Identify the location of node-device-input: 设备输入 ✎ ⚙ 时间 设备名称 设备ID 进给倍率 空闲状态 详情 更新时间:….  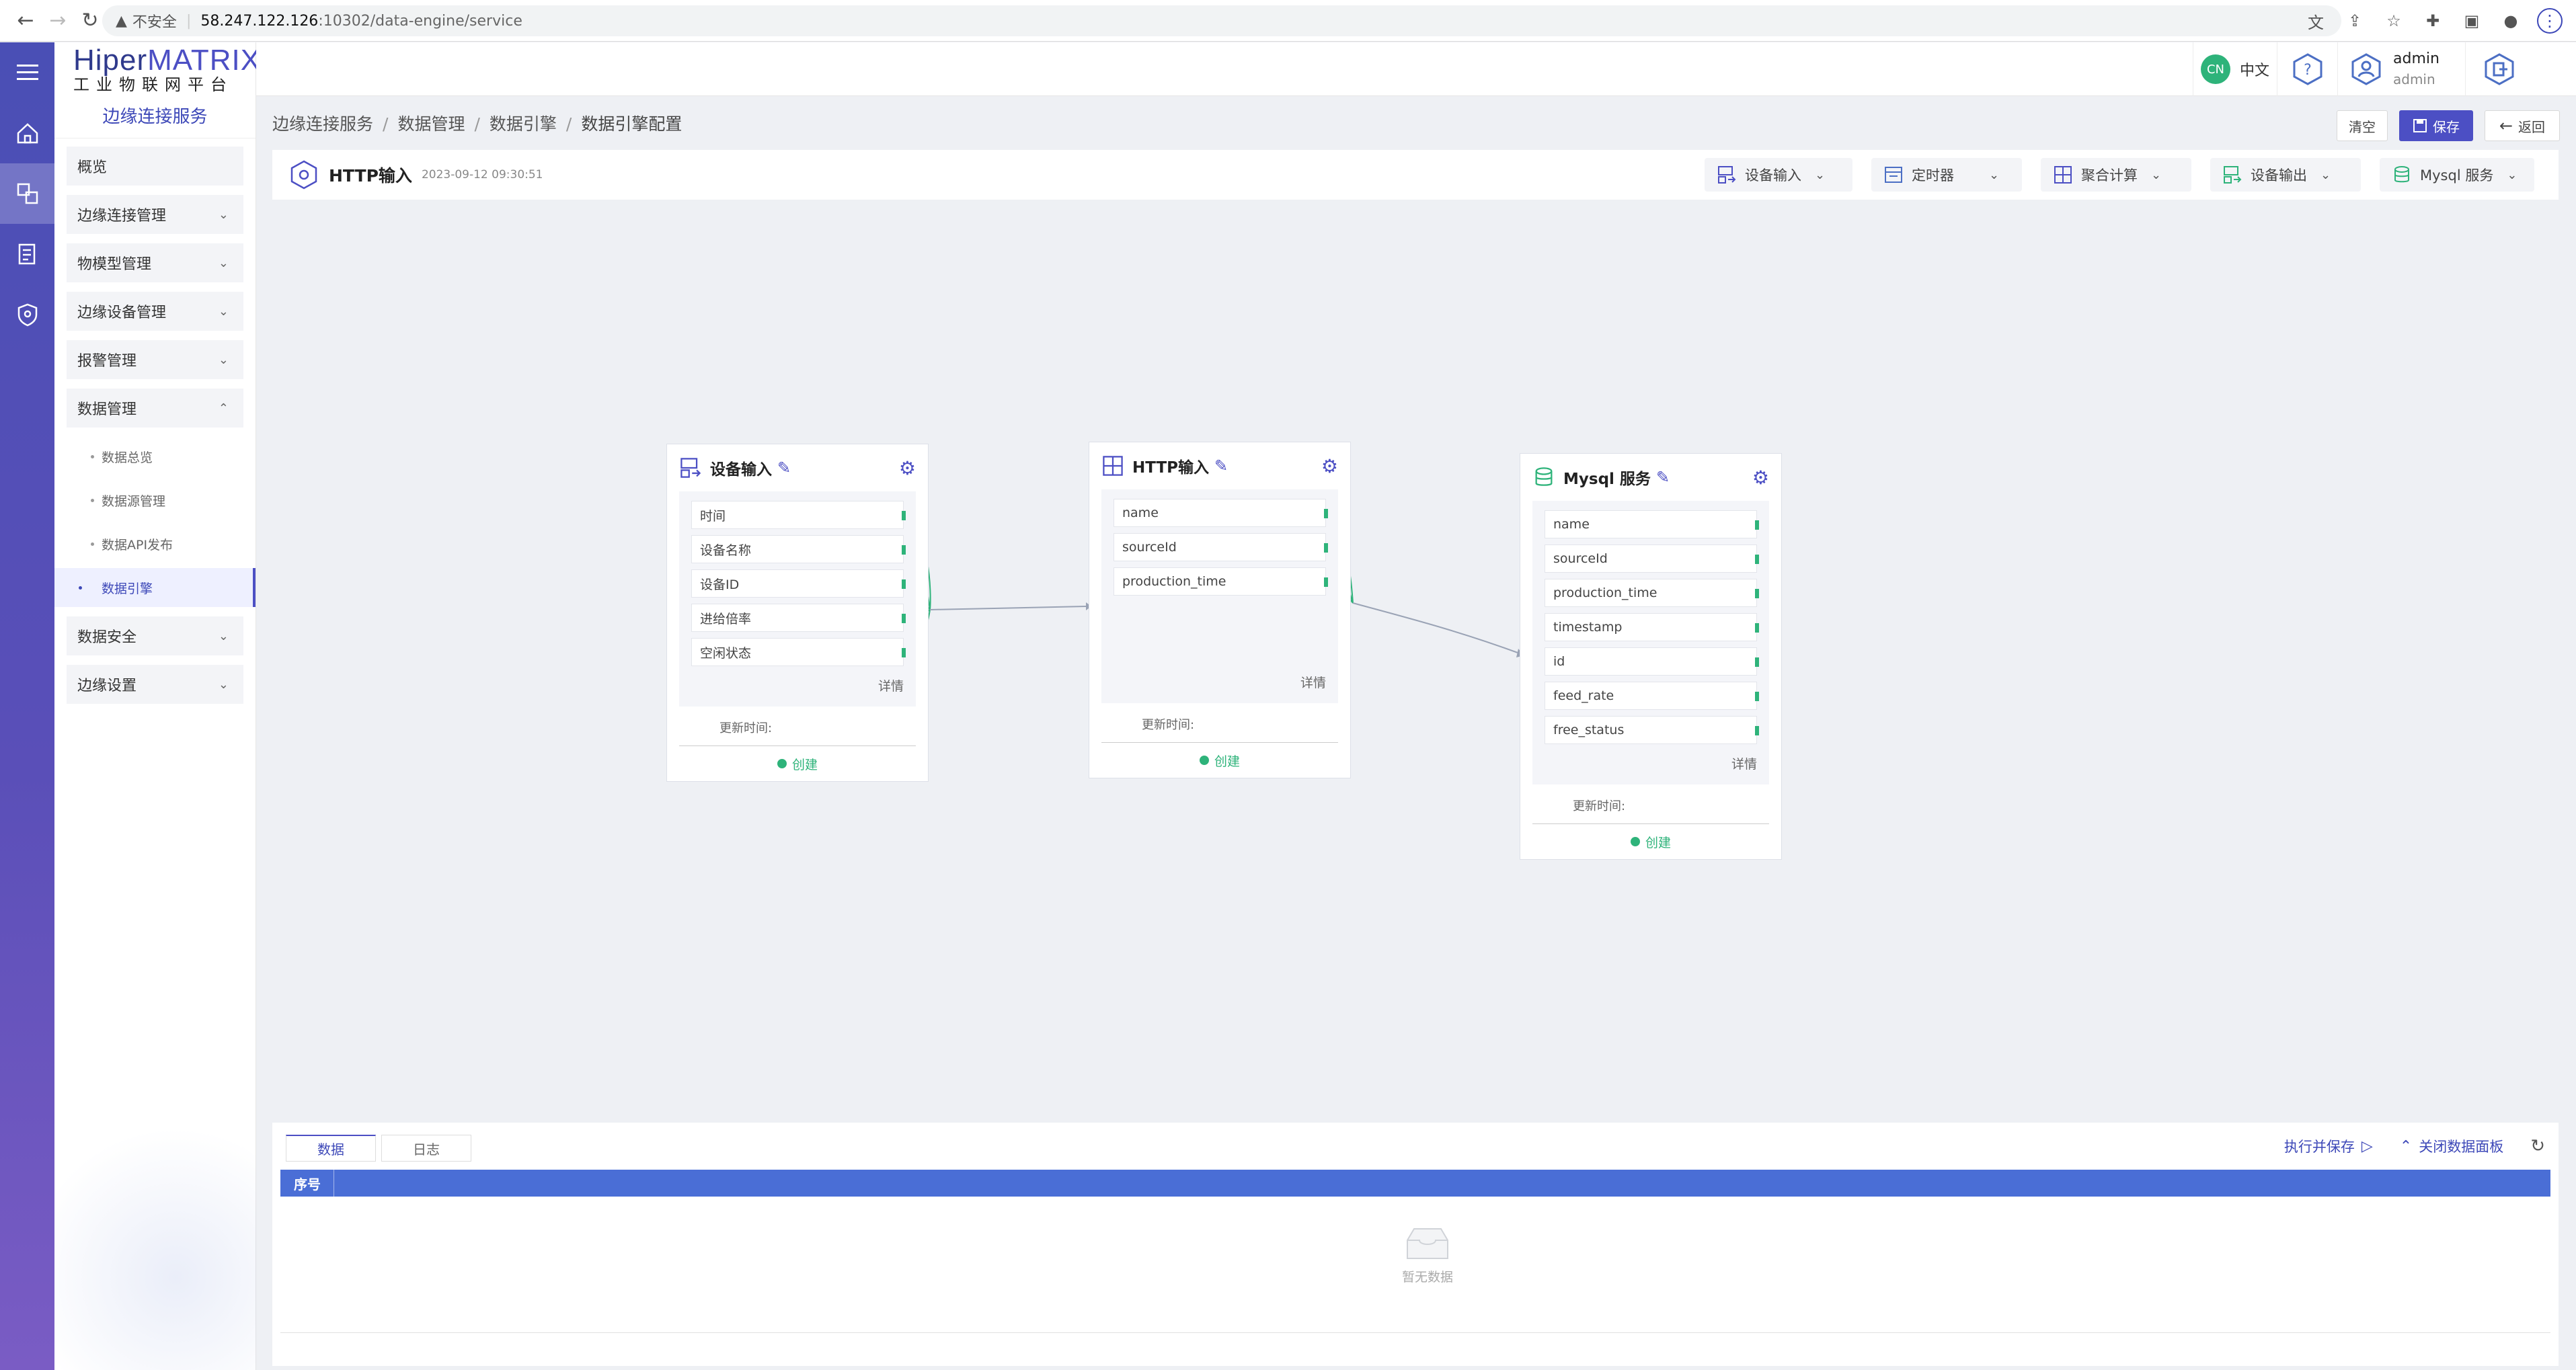
(798, 613).